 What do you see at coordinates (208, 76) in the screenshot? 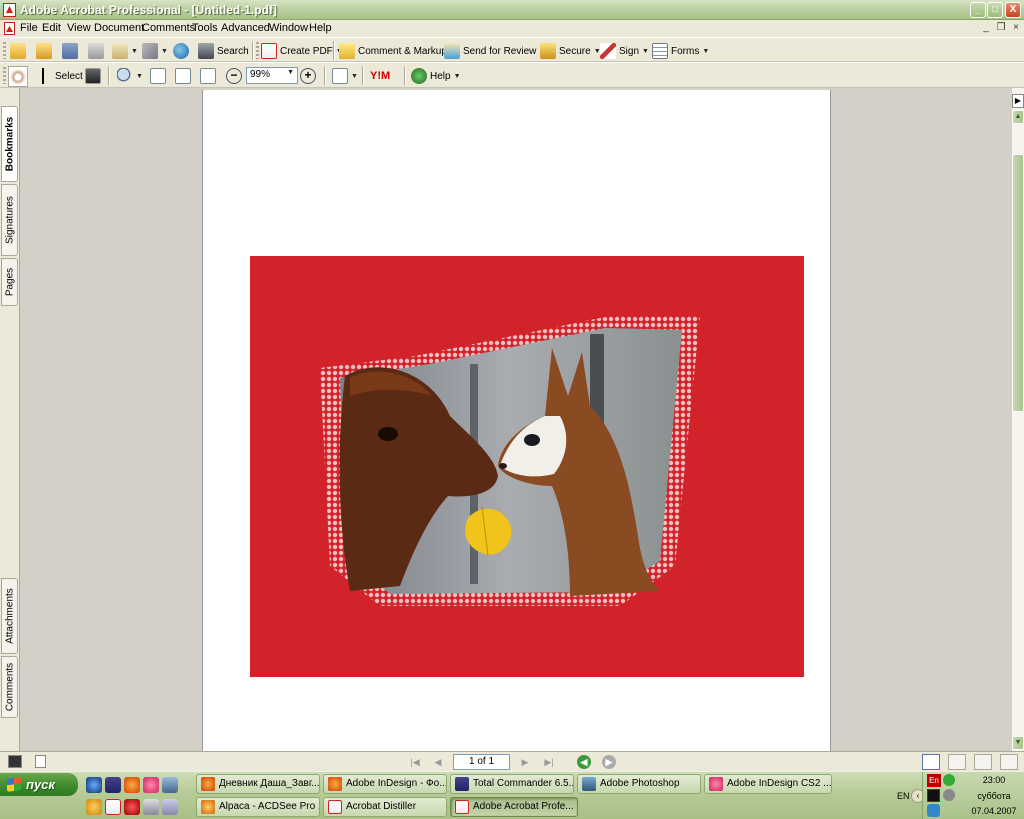
I see `fit-width-button` at bounding box center [208, 76].